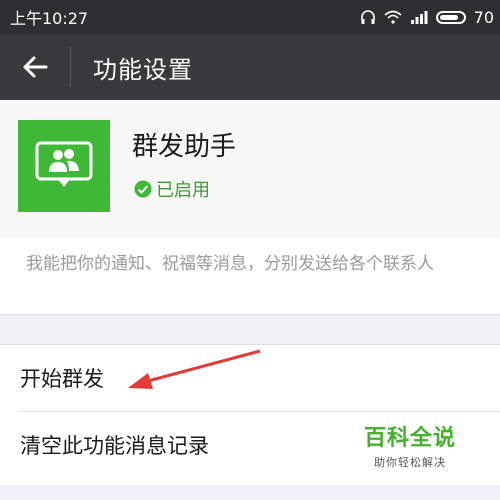 The height and width of the screenshot is (500, 500). I want to click on annotation-arrow, so click(194, 369).